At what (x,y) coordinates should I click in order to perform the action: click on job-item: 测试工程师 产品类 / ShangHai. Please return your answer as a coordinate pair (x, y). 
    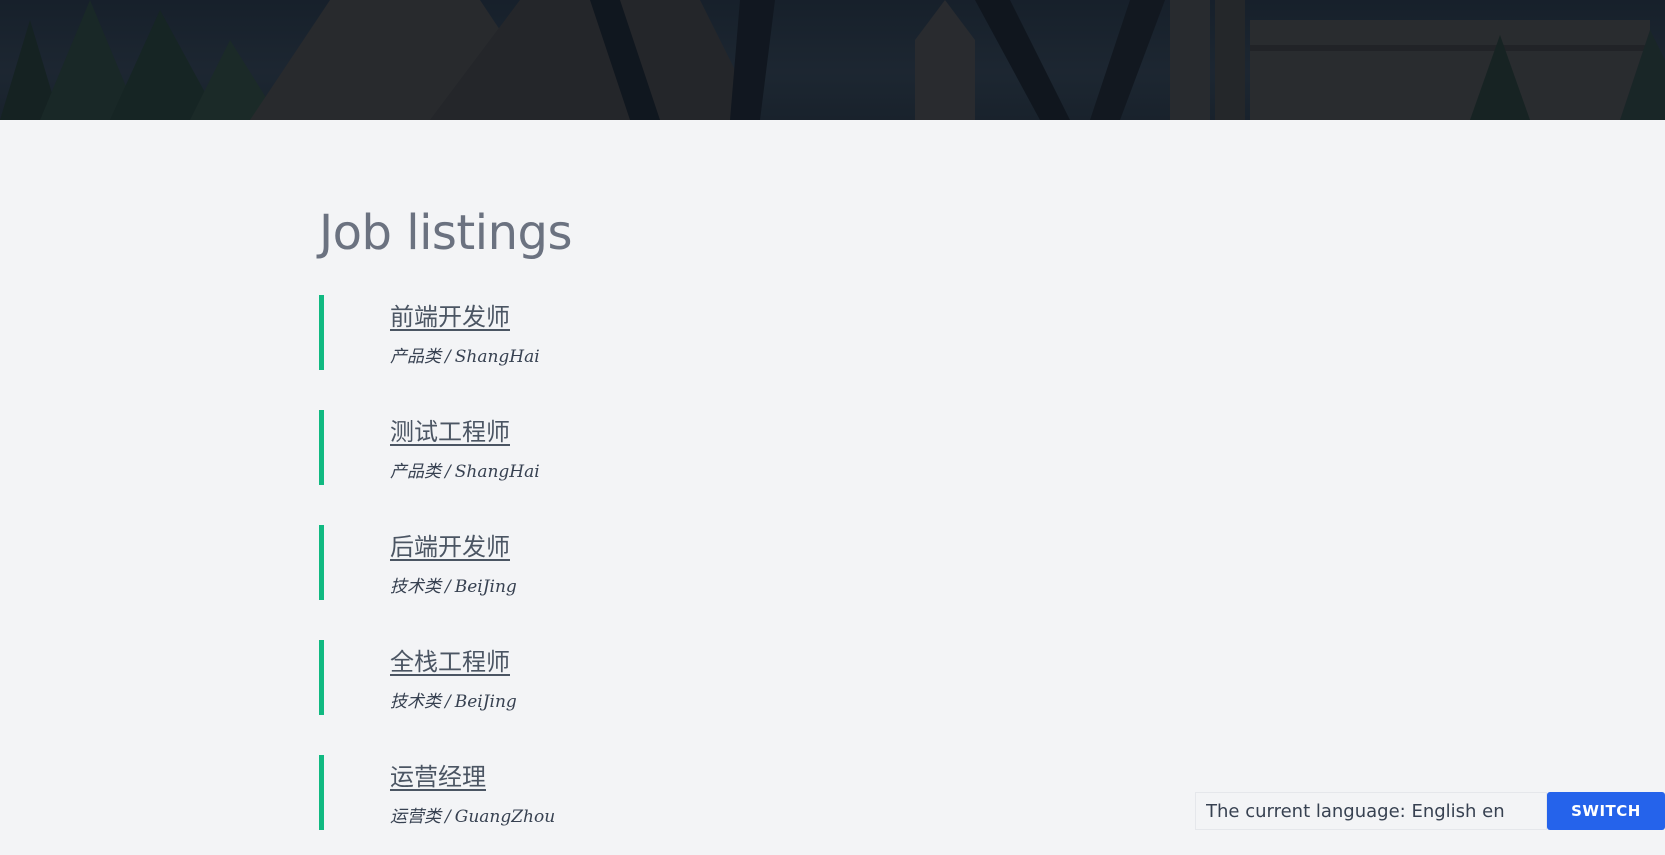
    Looking at the image, I should click on (769, 447).